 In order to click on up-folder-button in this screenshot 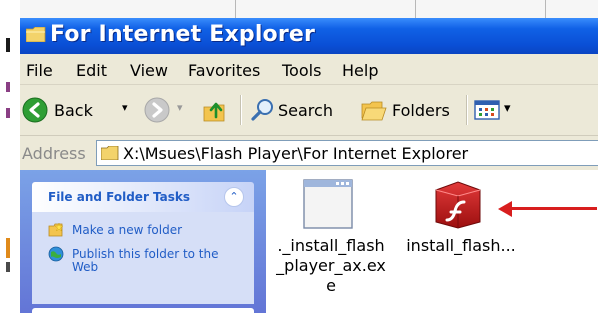, I will do `click(215, 110)`.